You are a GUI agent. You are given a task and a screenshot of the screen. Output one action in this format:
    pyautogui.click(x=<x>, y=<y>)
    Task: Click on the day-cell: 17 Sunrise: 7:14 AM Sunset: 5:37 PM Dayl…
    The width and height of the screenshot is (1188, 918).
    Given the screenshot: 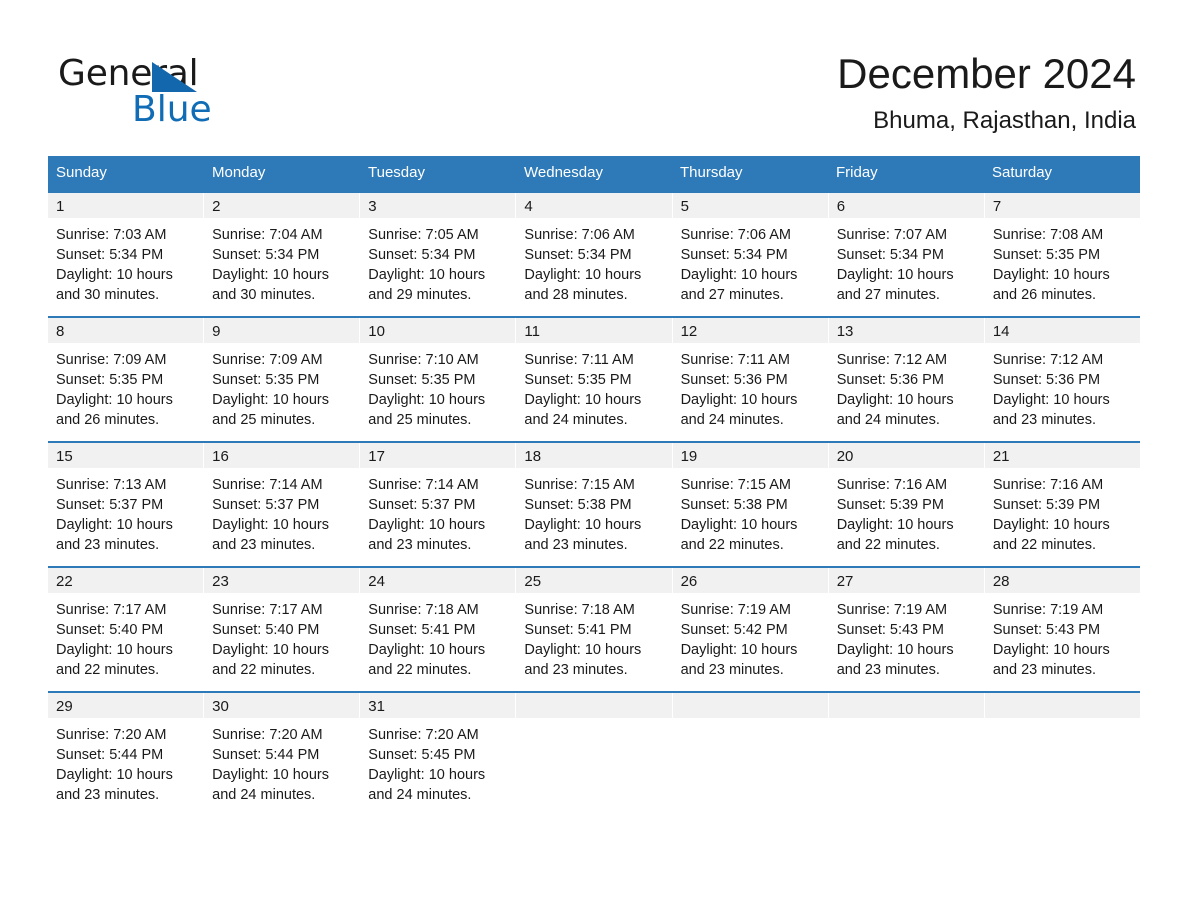 What is the action you would take?
    pyautogui.click(x=438, y=504)
    